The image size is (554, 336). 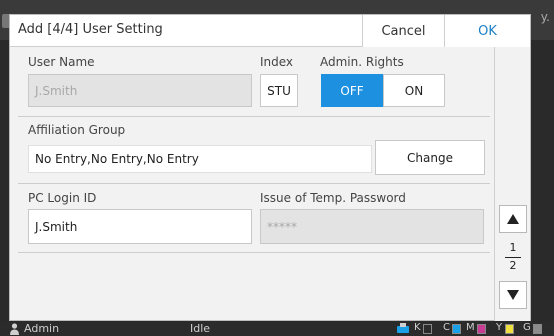 I want to click on pc-login-id-input: J.Smith, so click(x=140, y=226).